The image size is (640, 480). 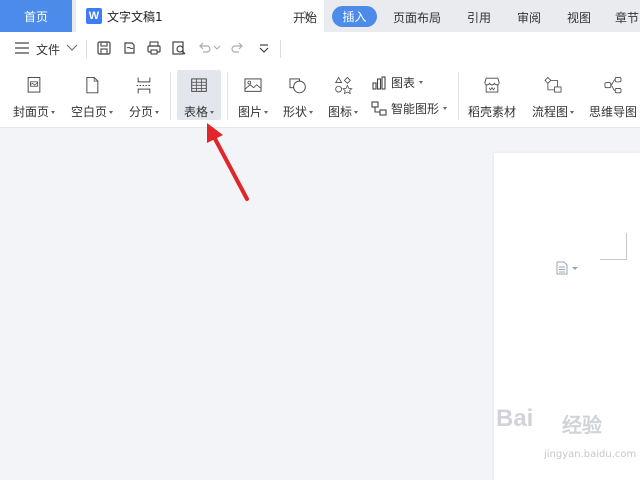 I want to click on menu-page-layout: 页面布局, so click(x=417, y=17).